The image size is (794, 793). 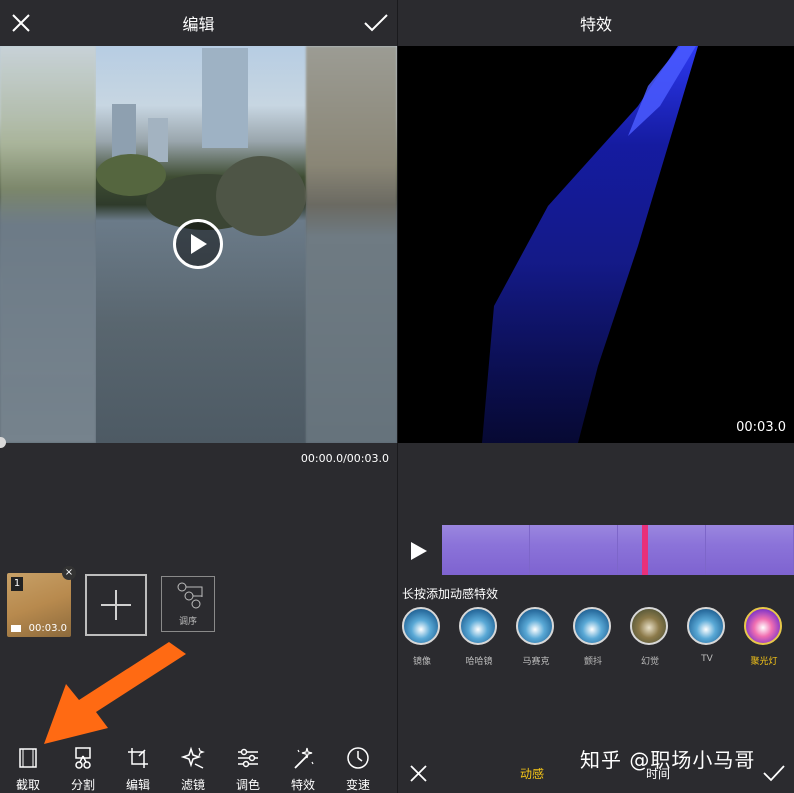 I want to click on effect-label: TV, so click(x=707, y=659).